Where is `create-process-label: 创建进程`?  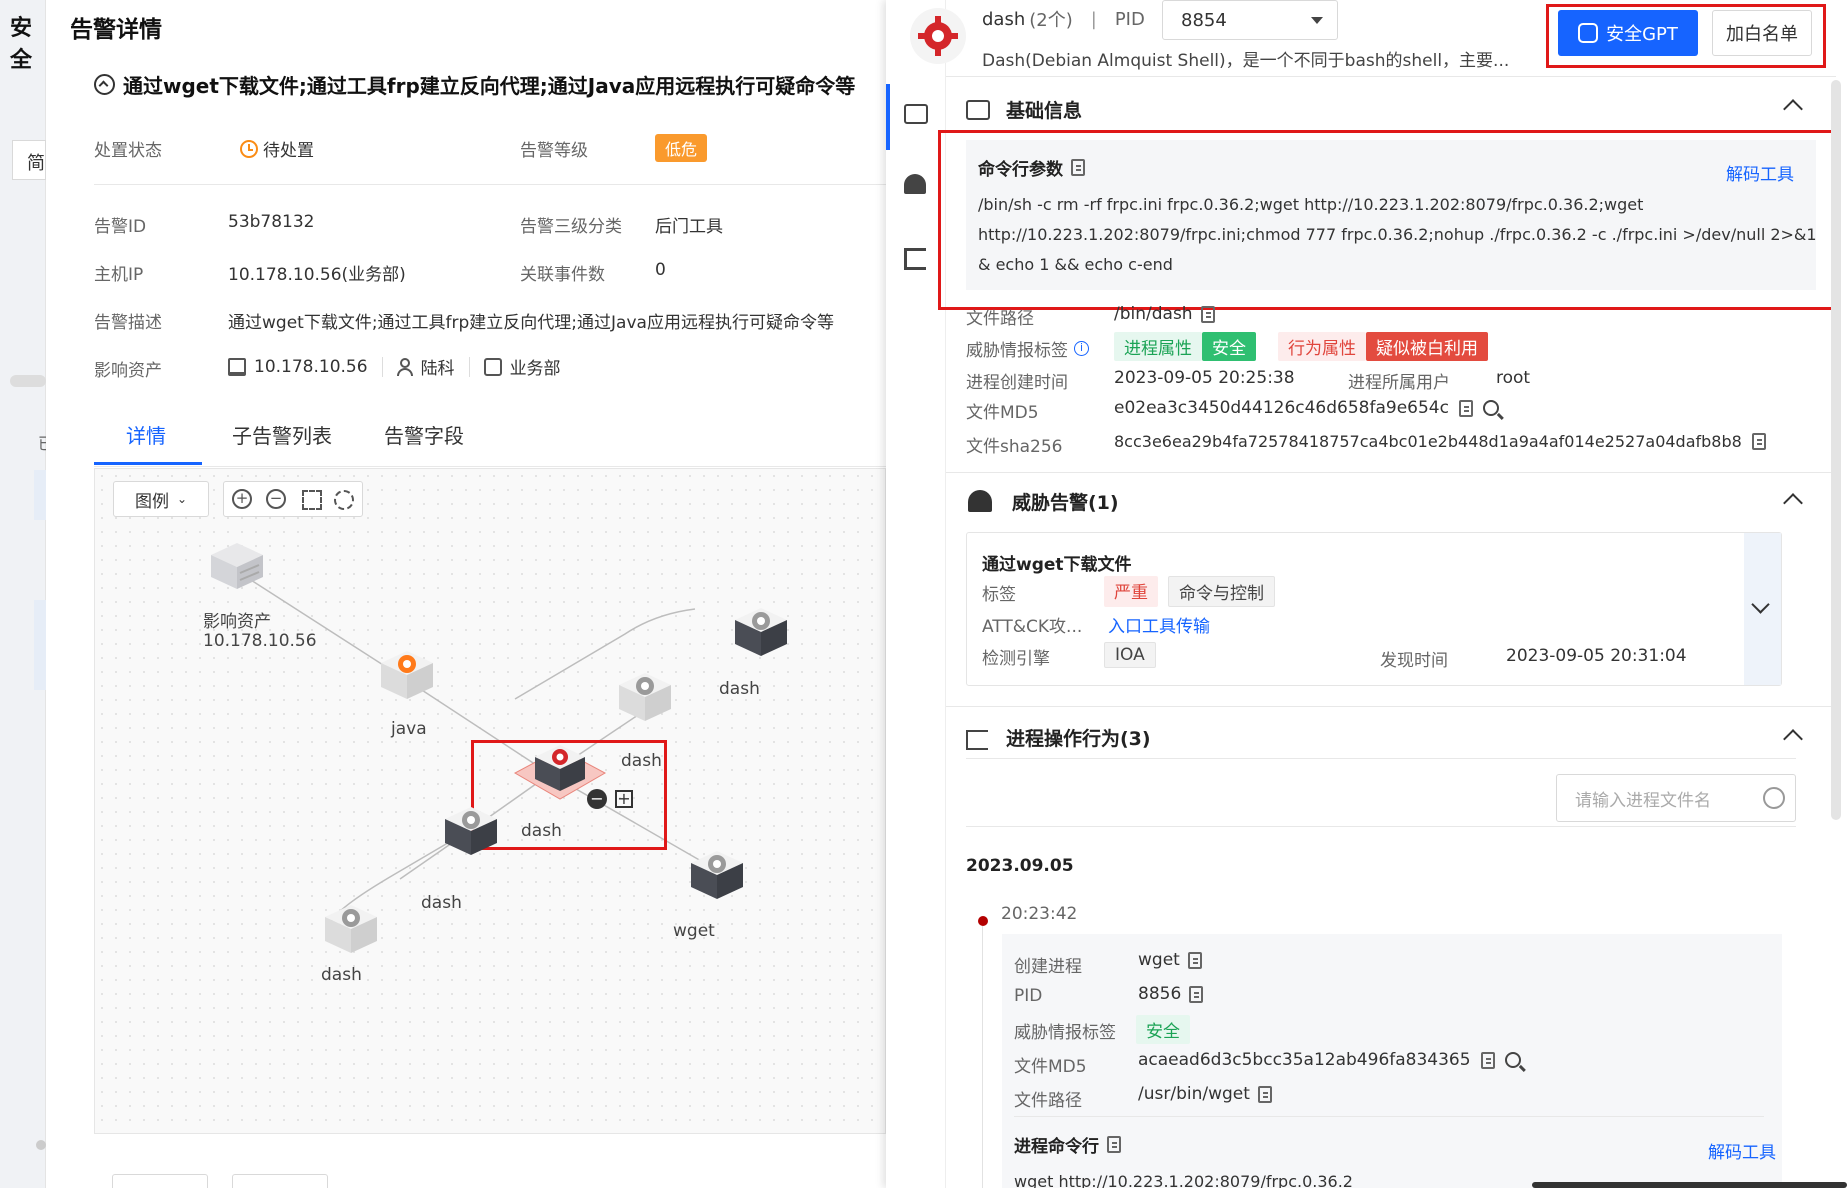 create-process-label: 创建进程 is located at coordinates (1048, 967).